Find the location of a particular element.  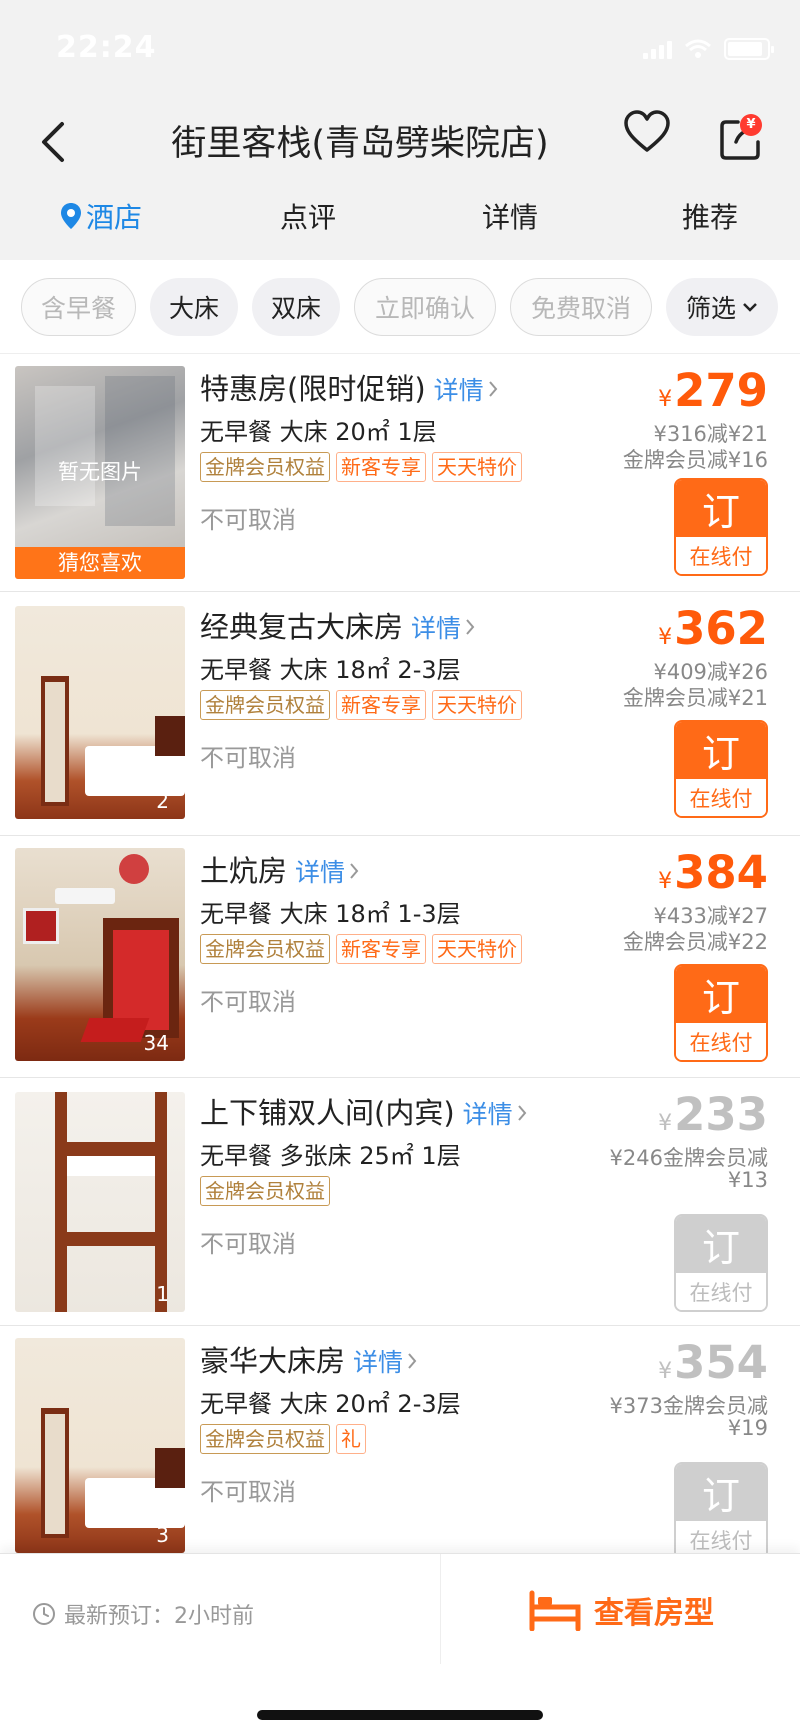

room-tags: 金牌会员权益 is located at coordinates (265, 1191).